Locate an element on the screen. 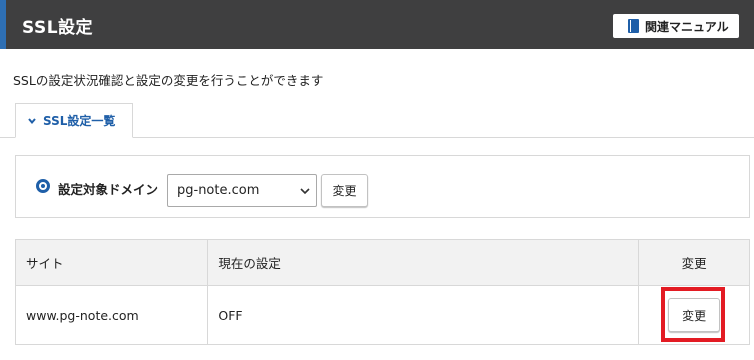  table-header-row: サイト 現在の設定 変更 is located at coordinates (382, 262).